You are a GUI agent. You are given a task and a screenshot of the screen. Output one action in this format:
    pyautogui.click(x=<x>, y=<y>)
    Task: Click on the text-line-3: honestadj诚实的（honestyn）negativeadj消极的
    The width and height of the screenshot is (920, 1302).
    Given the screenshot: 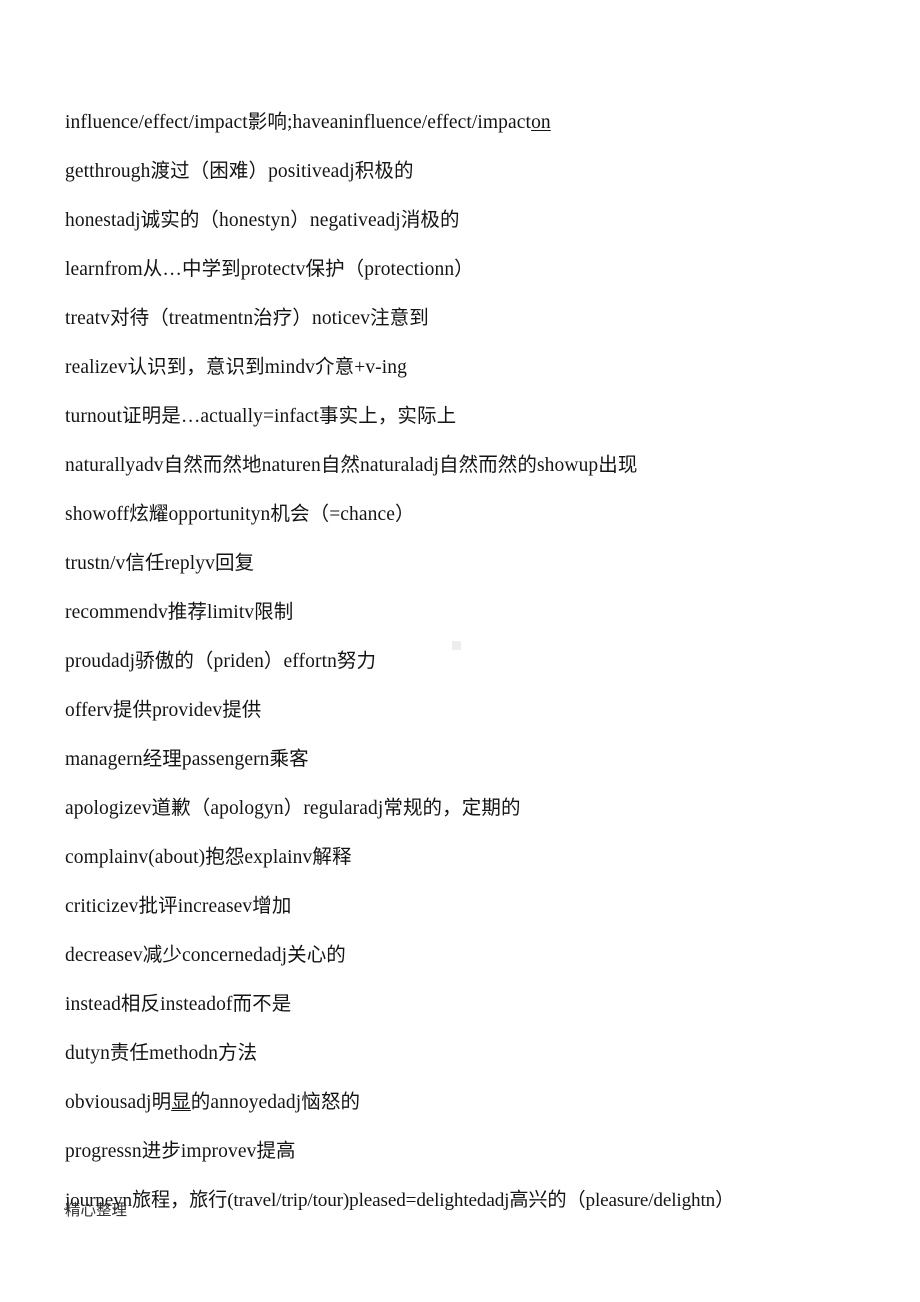 What is the action you would take?
    pyautogui.click(x=262, y=220)
    